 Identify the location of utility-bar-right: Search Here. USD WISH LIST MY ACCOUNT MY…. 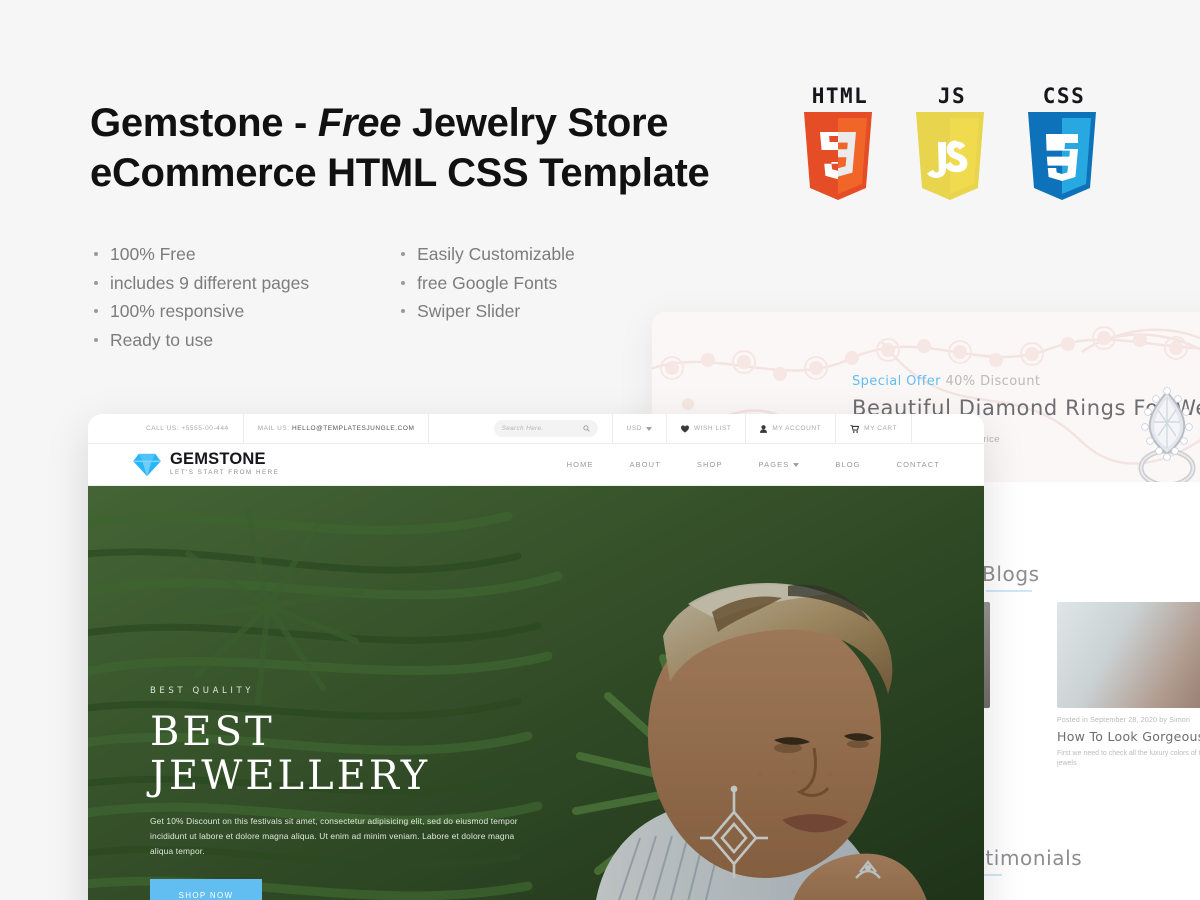
(732, 428).